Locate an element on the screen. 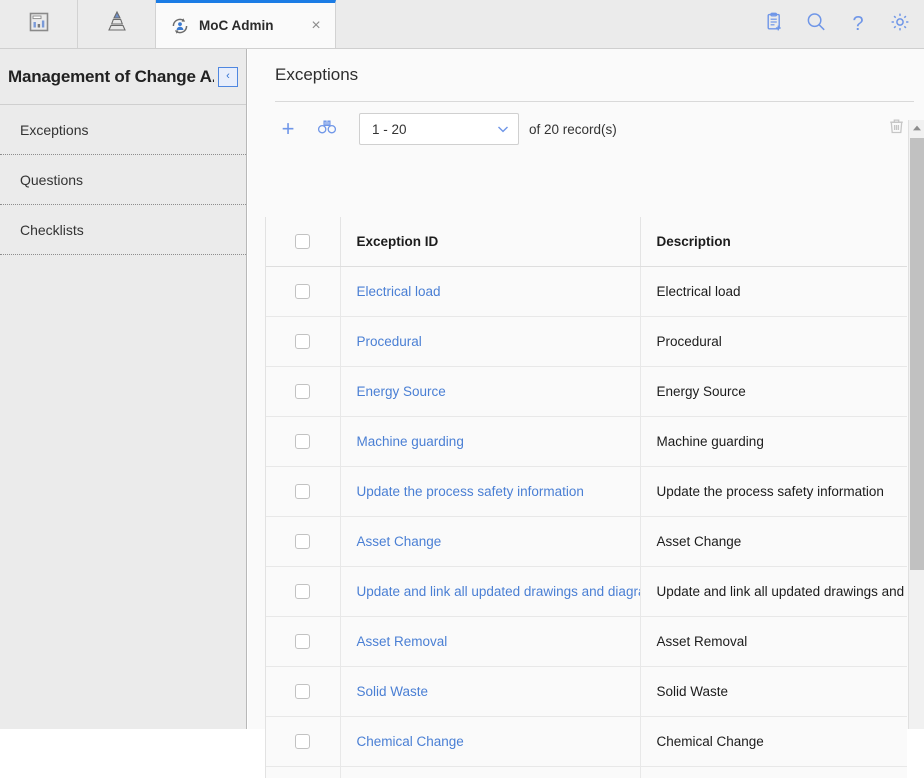 The height and width of the screenshot is (778, 924). exception-id-link: Update the process safety information is located at coordinates (470, 491).